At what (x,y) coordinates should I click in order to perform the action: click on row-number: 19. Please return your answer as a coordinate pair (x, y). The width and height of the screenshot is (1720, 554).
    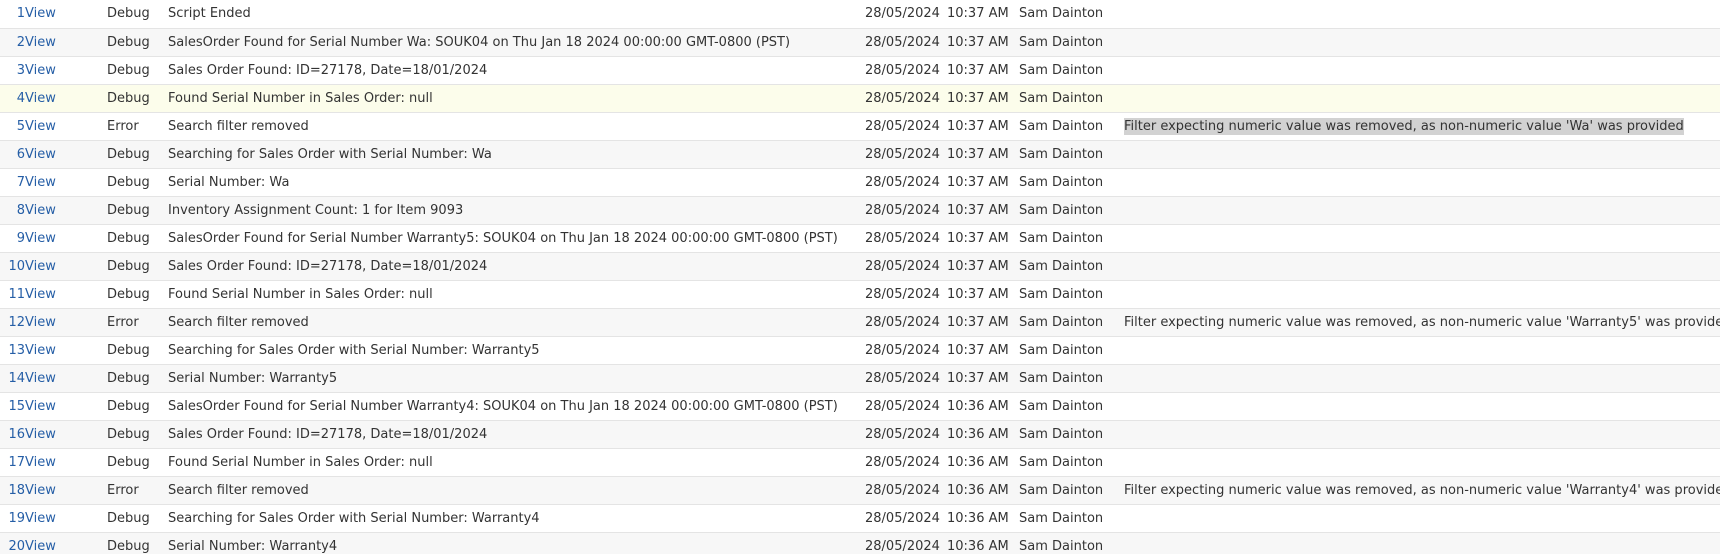
    Looking at the image, I should click on (16, 518).